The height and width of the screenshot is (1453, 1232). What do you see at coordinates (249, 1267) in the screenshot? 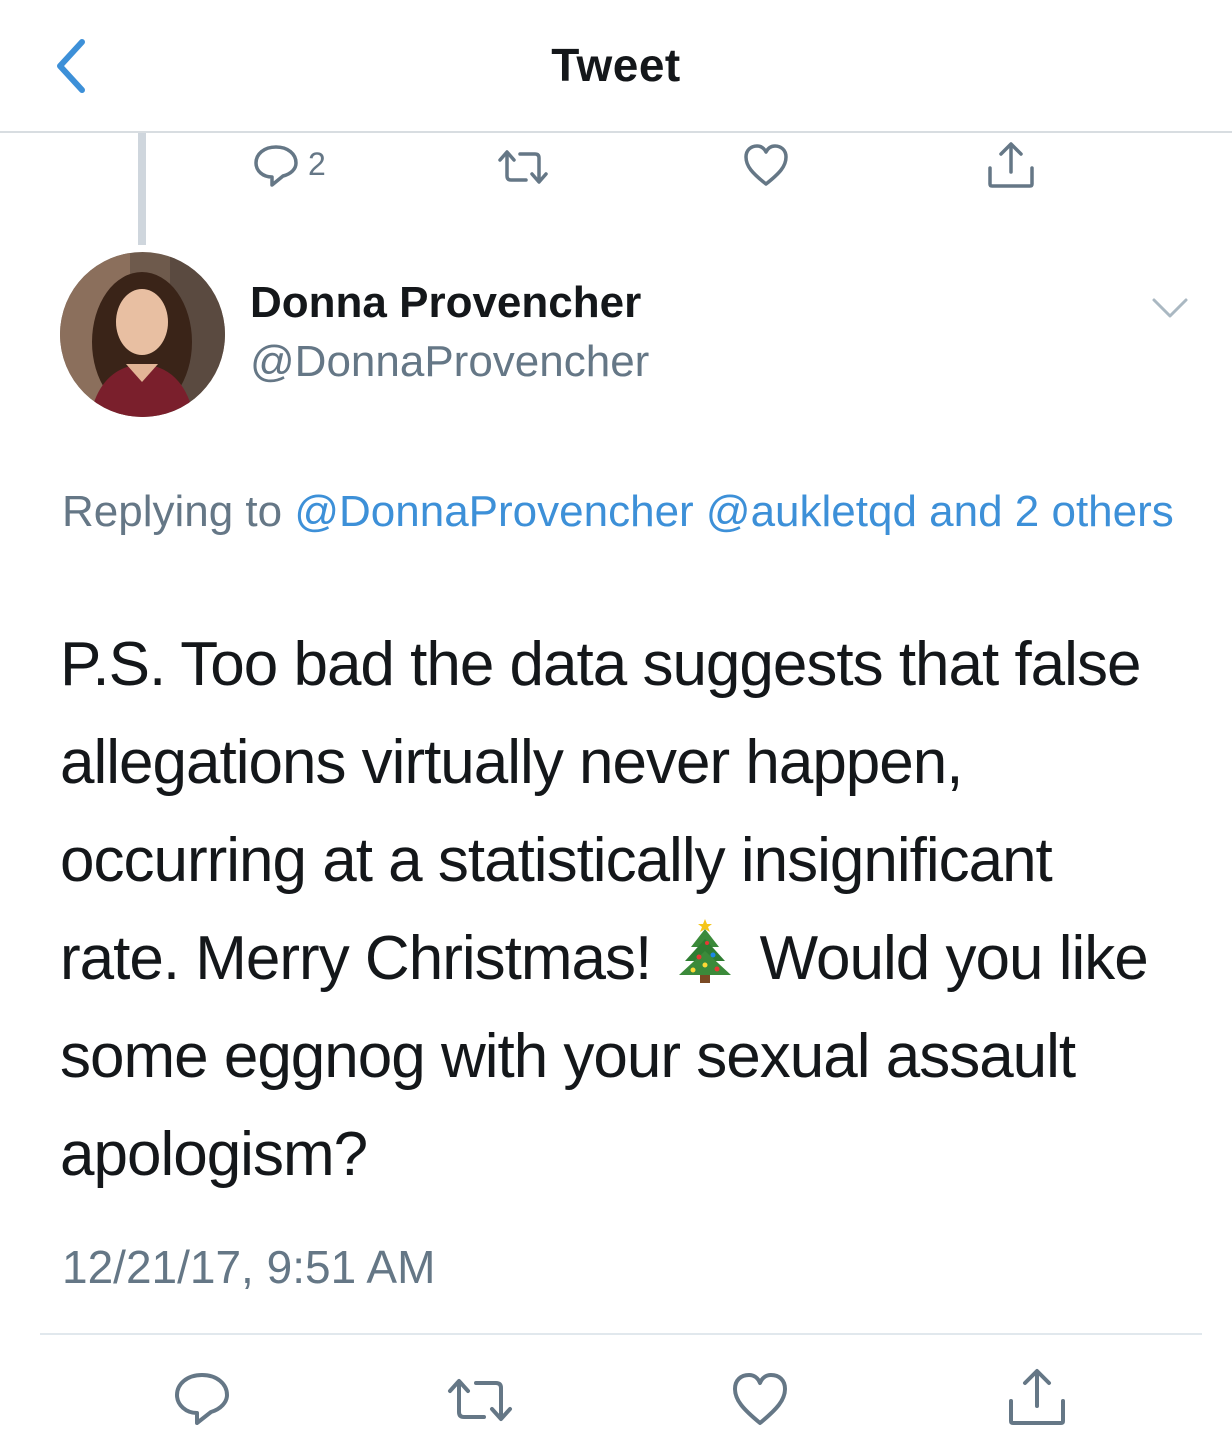
I see `tweet-timestamp: 12/21/17, 9:51 AM` at bounding box center [249, 1267].